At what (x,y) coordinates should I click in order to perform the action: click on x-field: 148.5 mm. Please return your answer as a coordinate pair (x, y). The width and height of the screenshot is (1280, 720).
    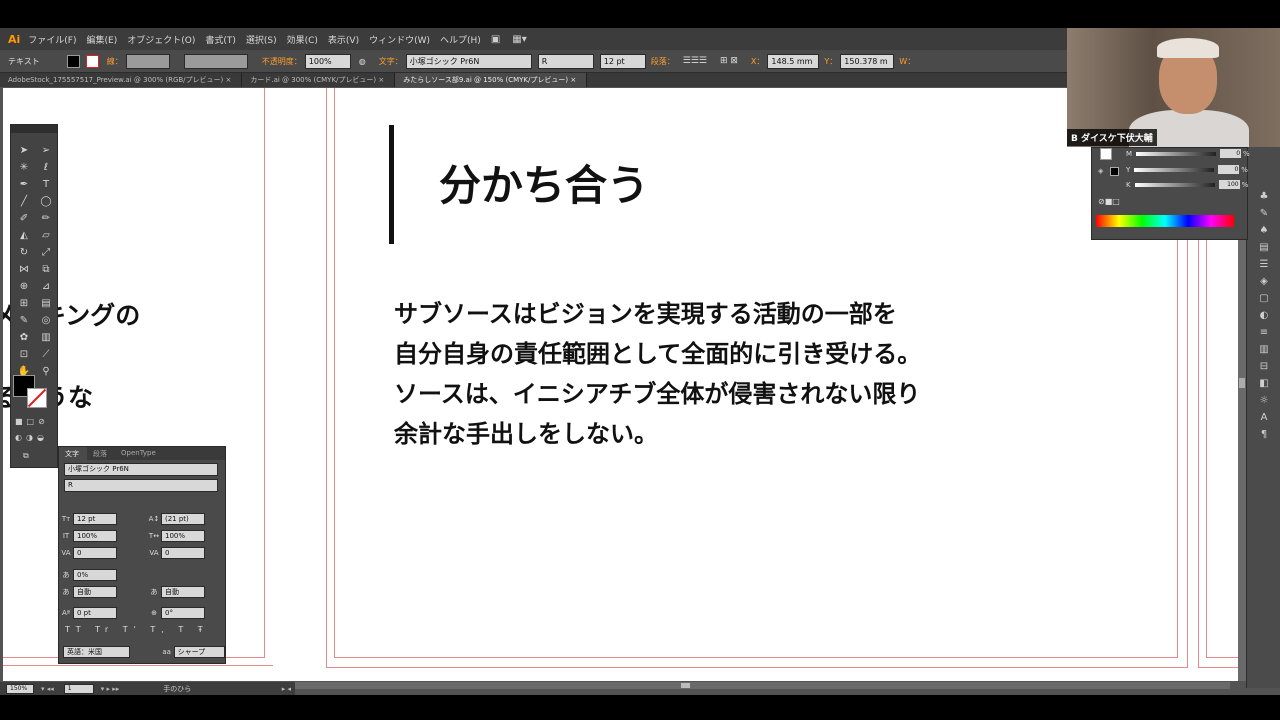
    Looking at the image, I should click on (793, 61).